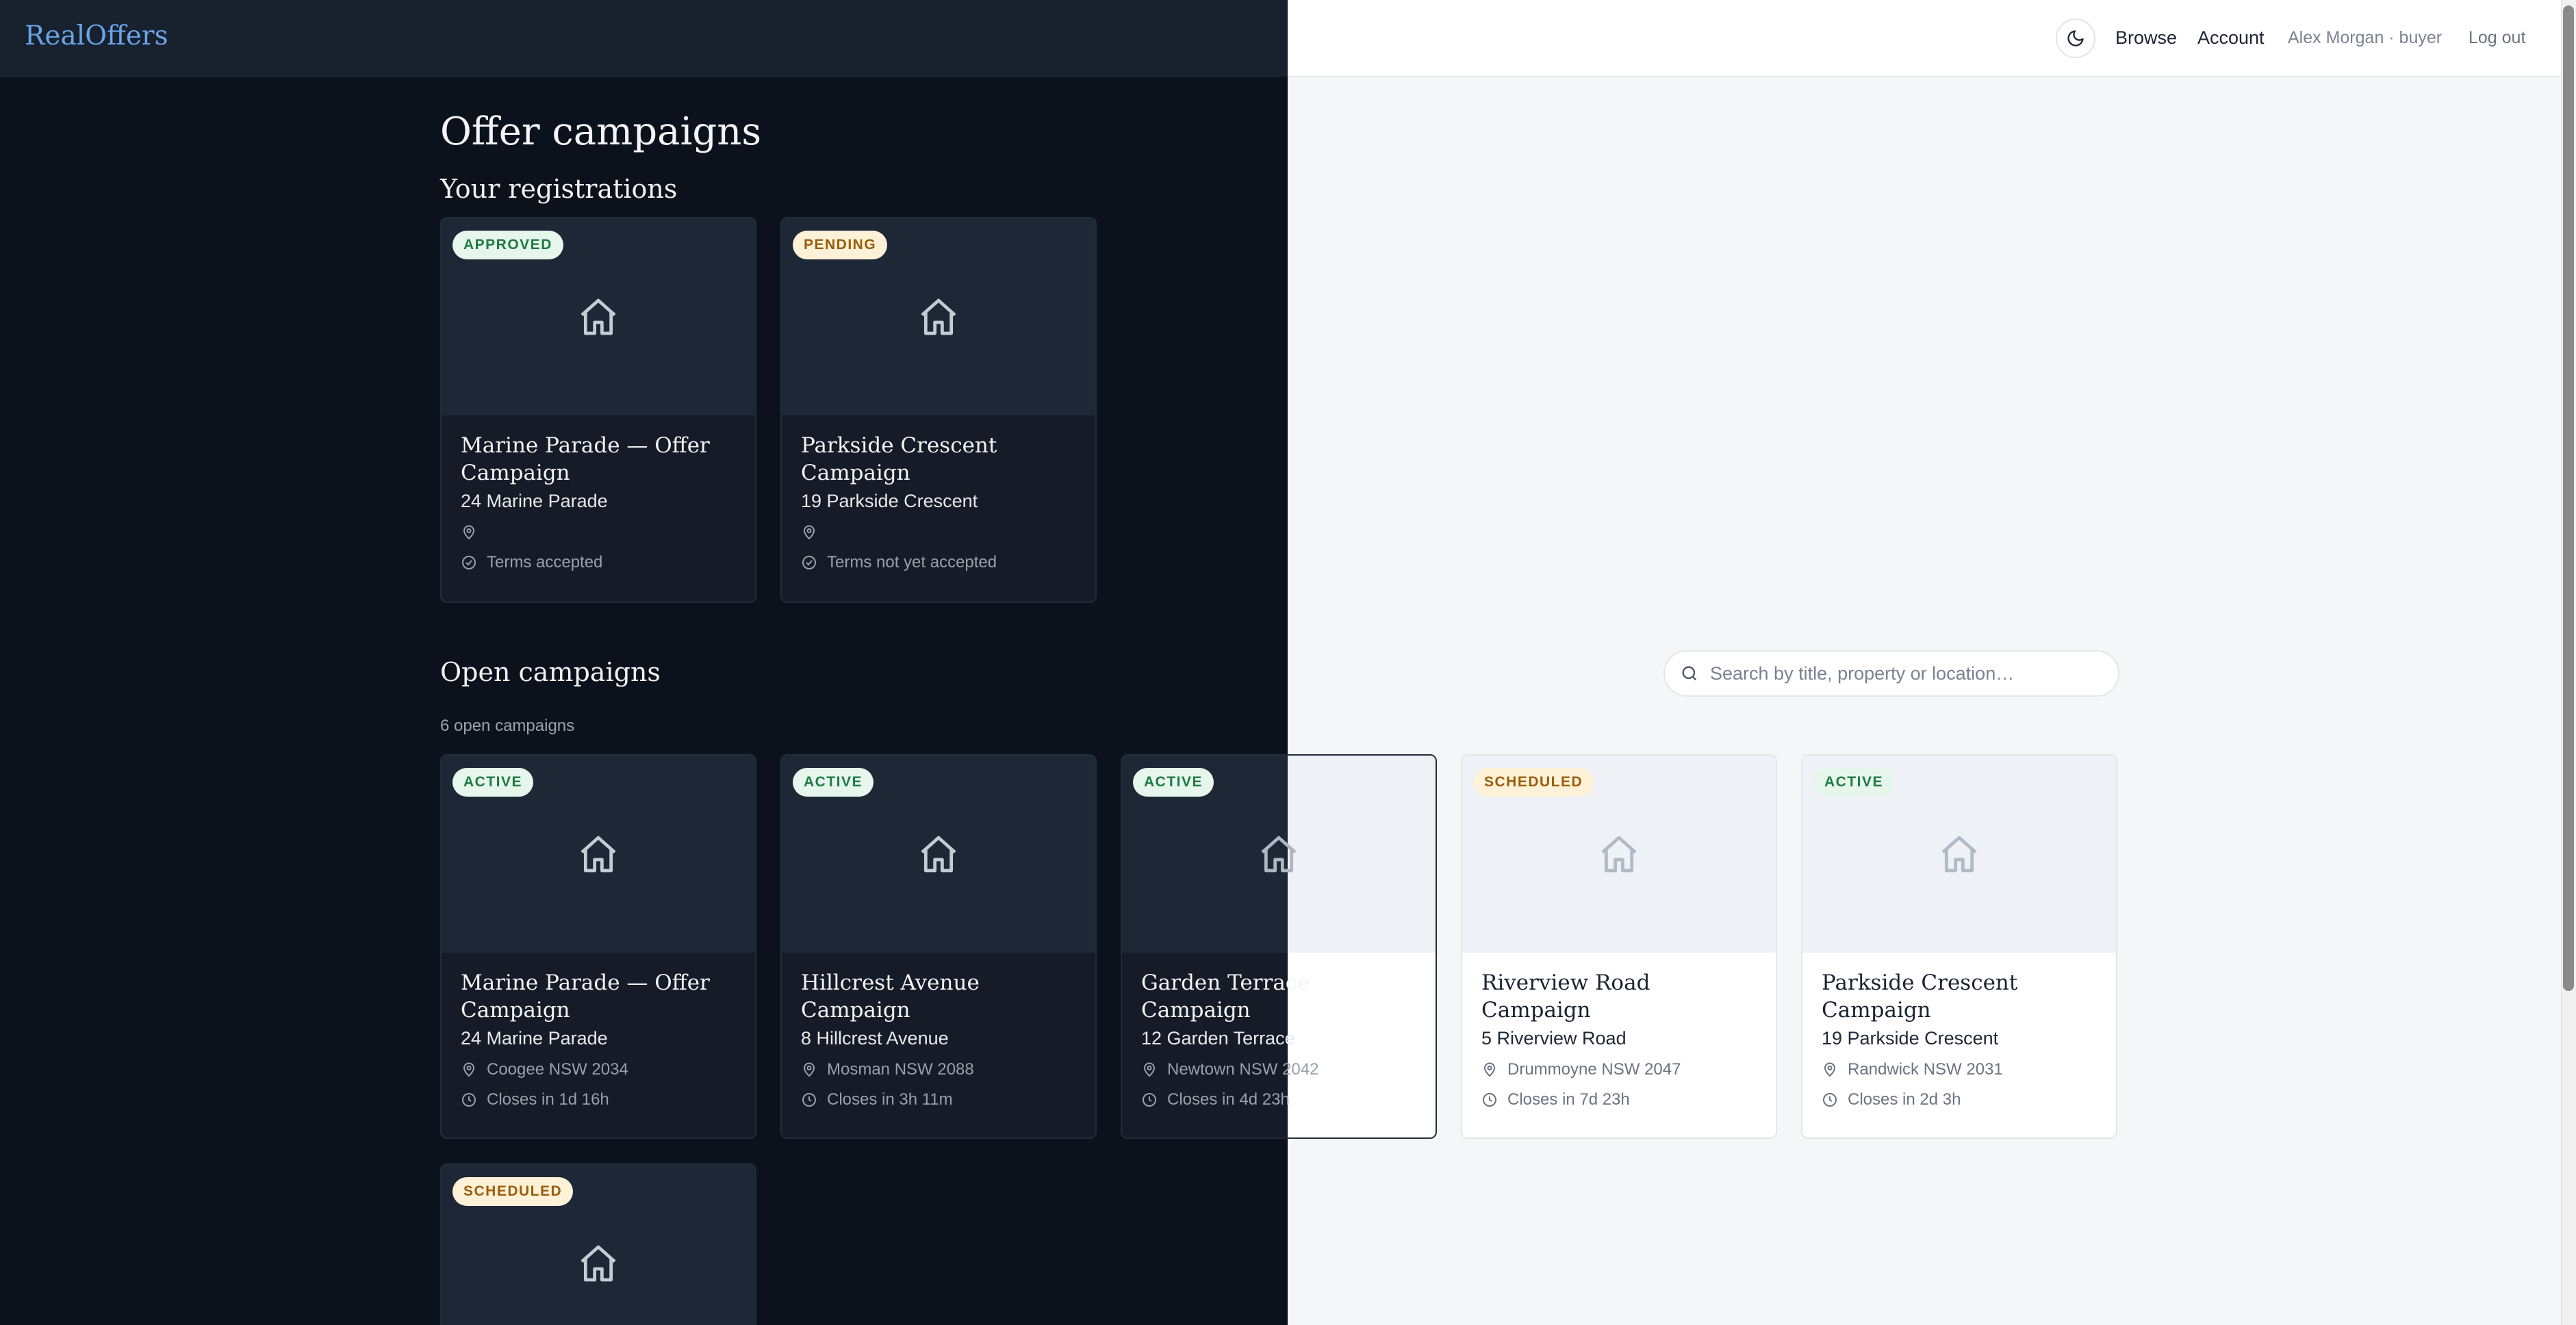  I want to click on card-closes: Closes in 7d 23h, so click(1619, 1099).